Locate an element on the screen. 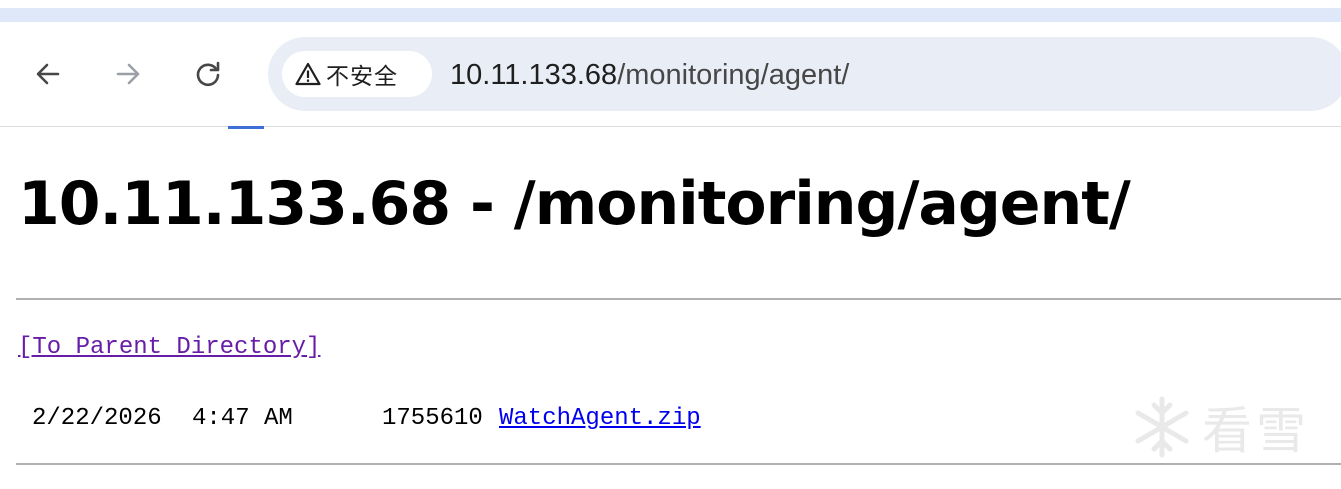  back-button is located at coordinates (48, 74).